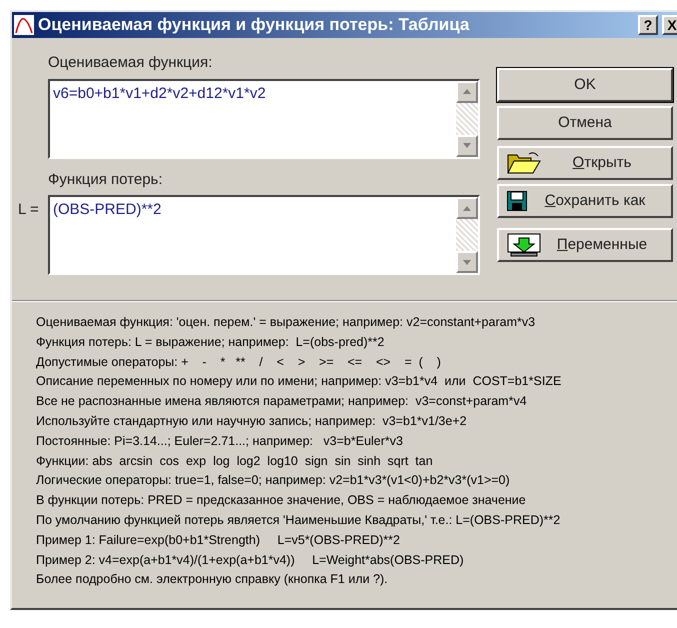 The image size is (677, 628). I want to click on help-text: Функции: abs arcsin cos exp log log2 log10 sign sin sinh sqrt tan, so click(234, 461).